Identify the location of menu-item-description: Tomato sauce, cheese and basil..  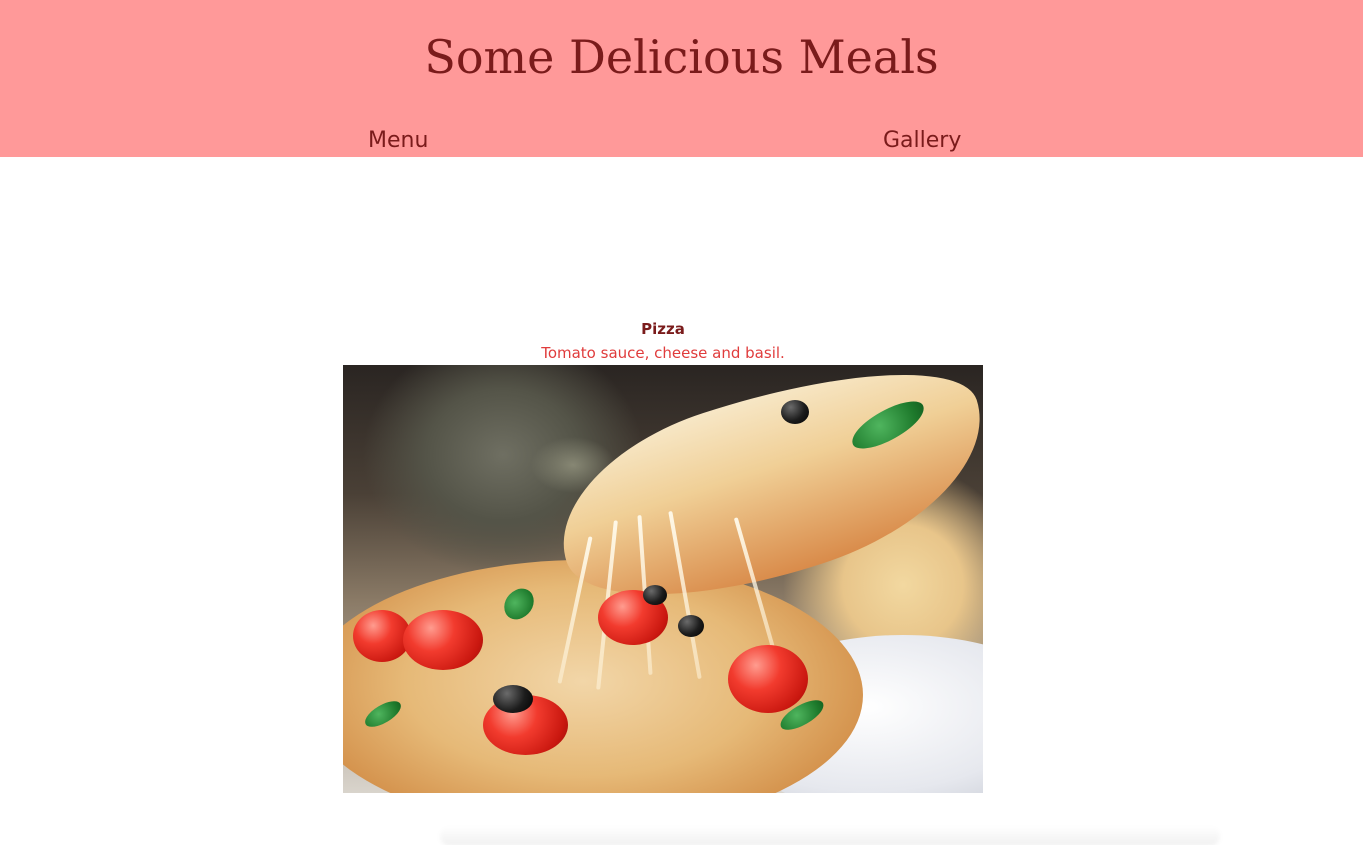
(663, 353).